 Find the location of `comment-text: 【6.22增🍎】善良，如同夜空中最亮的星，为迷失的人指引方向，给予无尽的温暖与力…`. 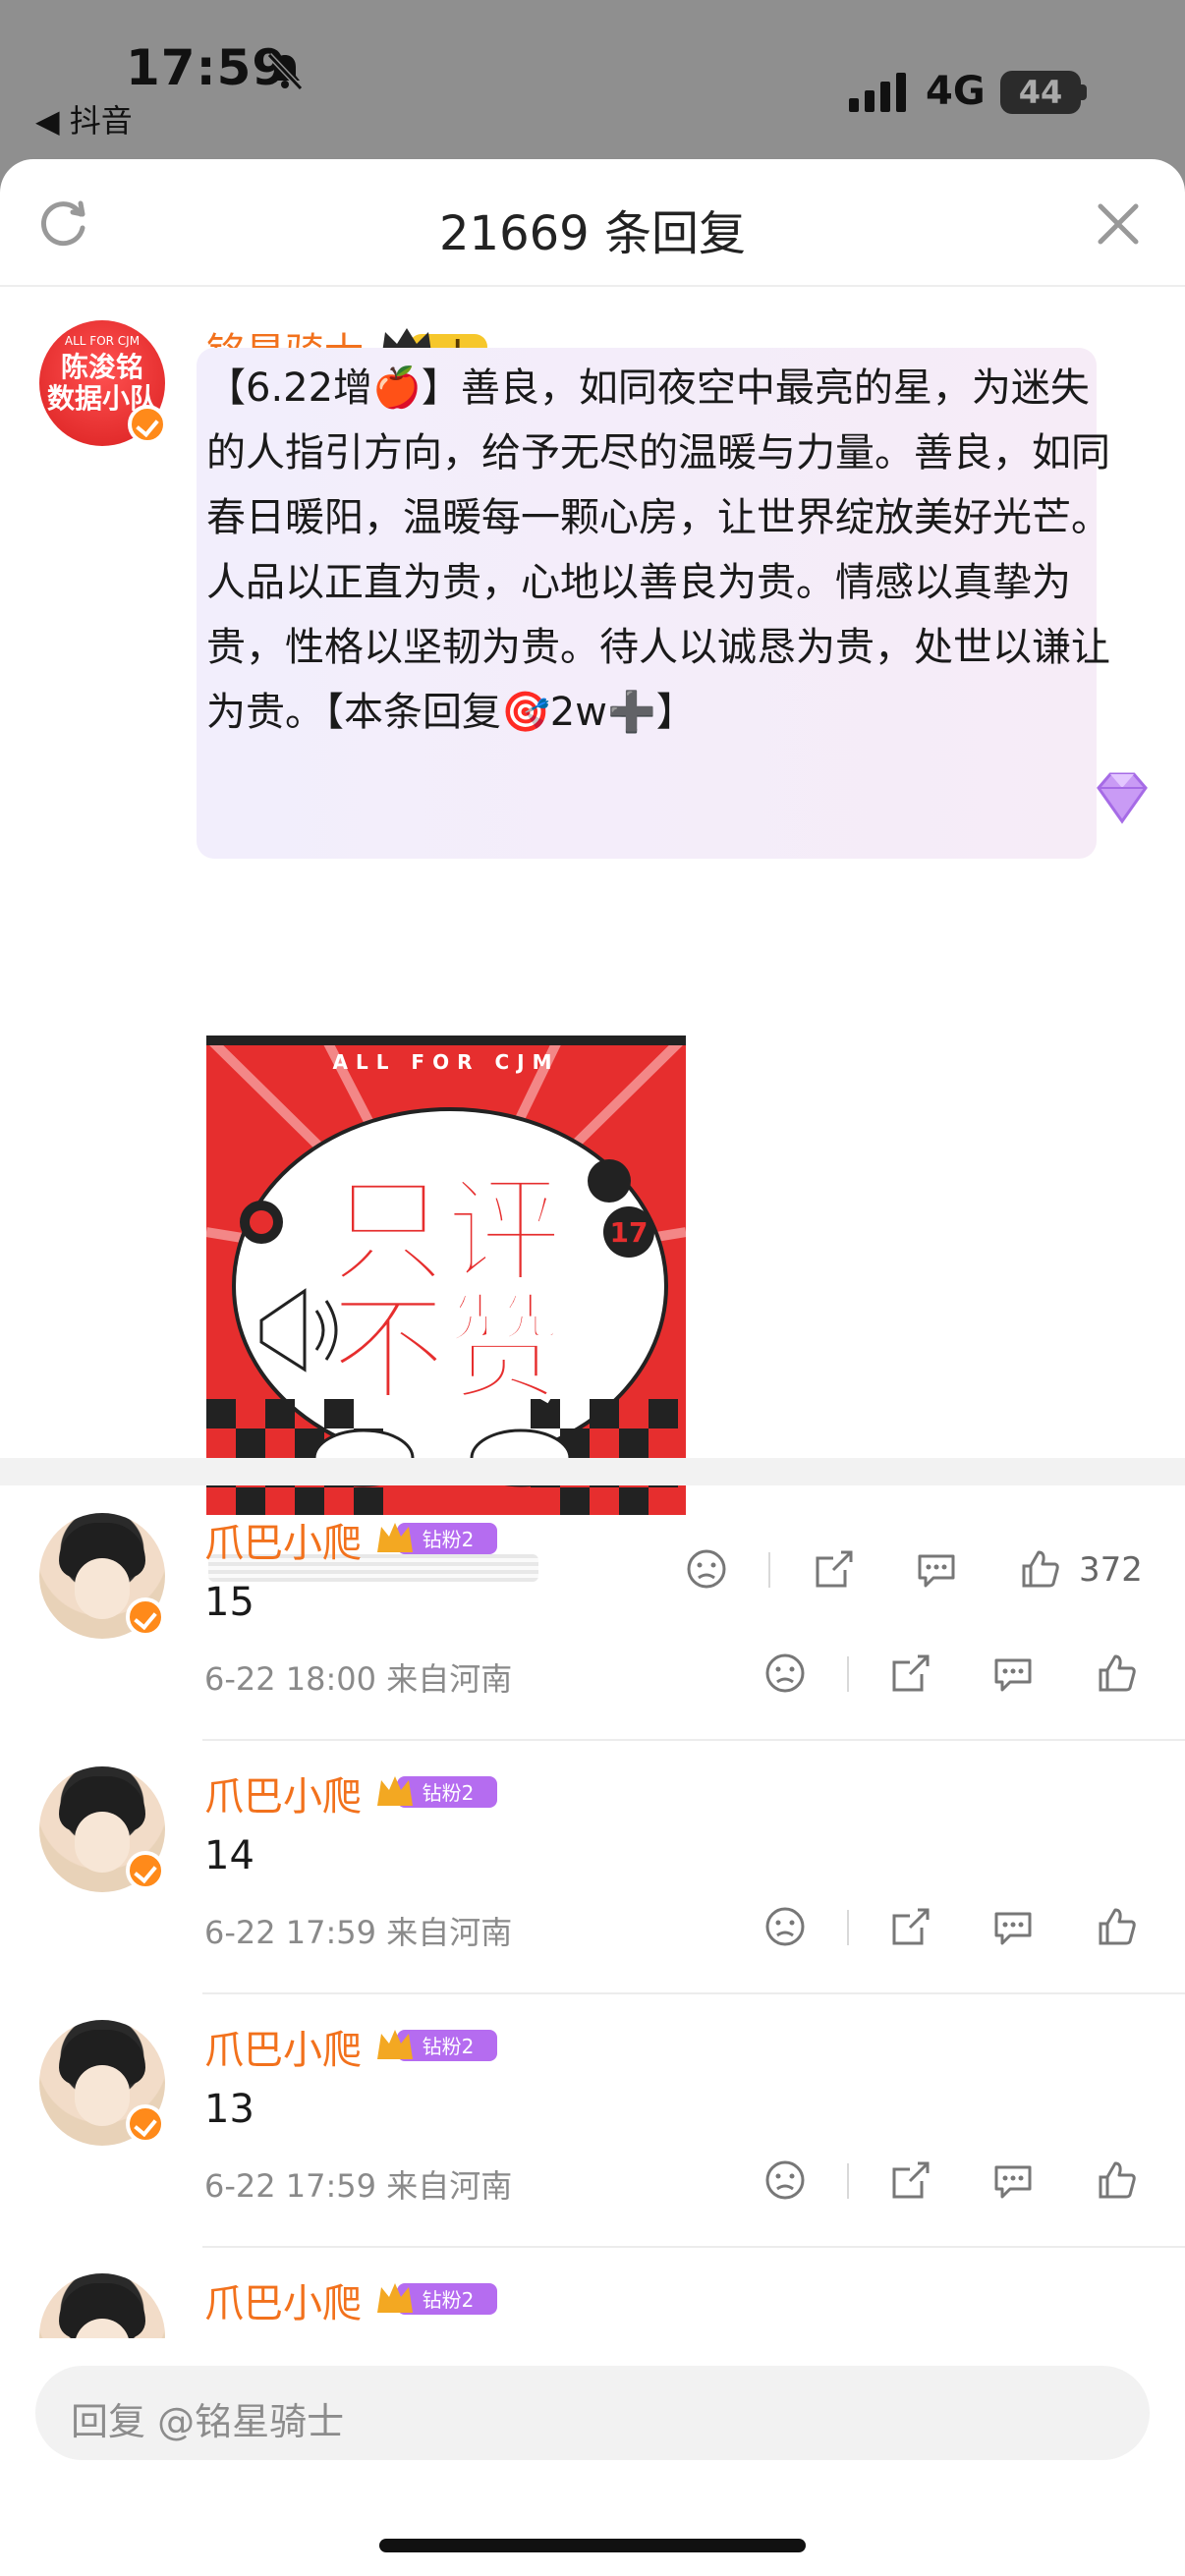

comment-text: 【6.22增🍎】善良，如同夜空中最亮的星，为迷失的人指引方向，给予无尽的温暖与力… is located at coordinates (658, 550).